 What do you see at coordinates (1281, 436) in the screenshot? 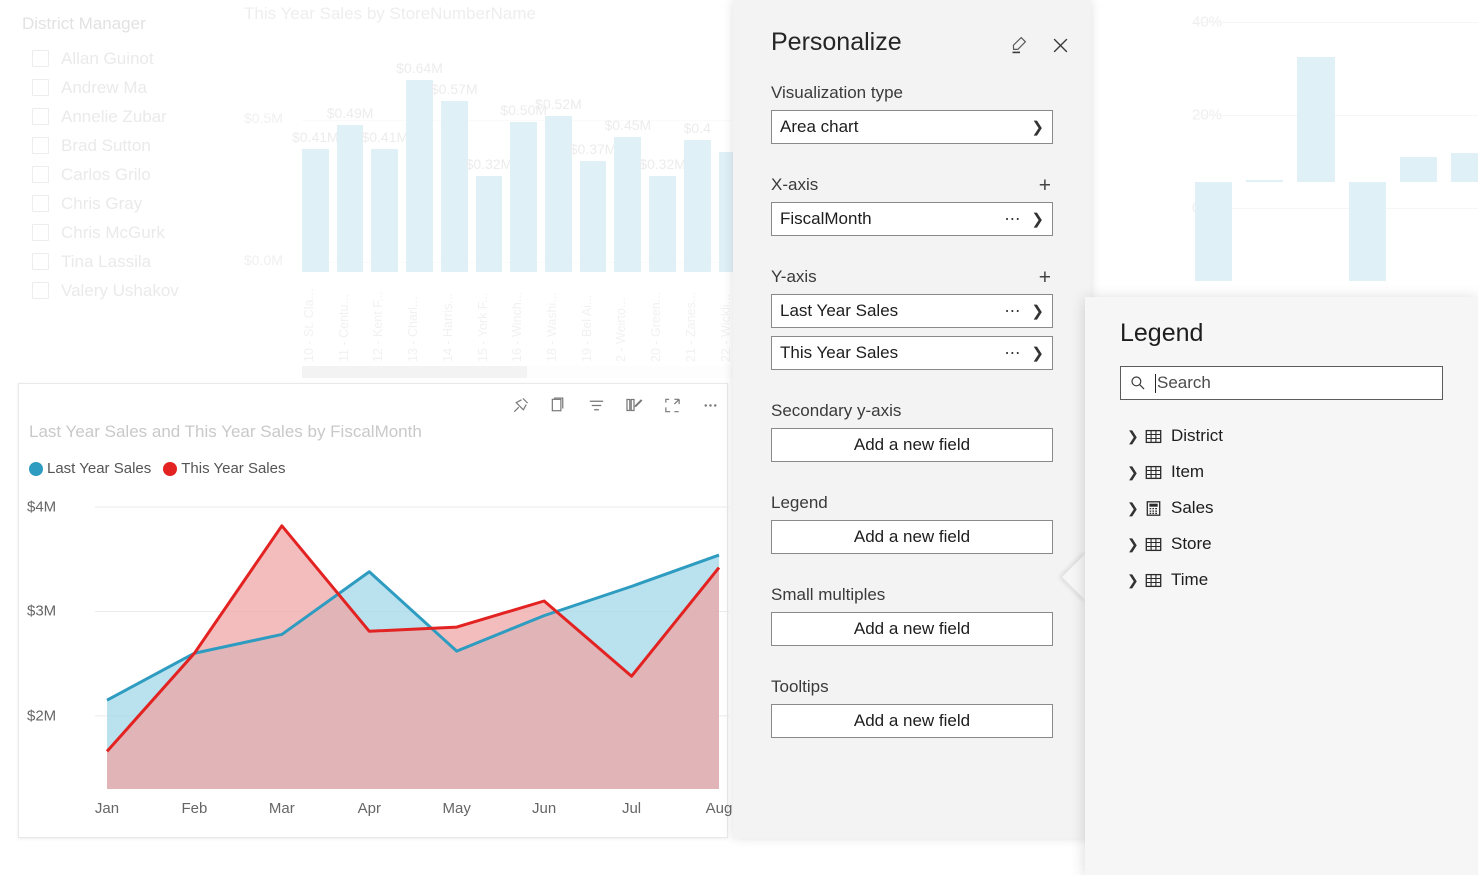
I see `tree-item: ❯ District` at bounding box center [1281, 436].